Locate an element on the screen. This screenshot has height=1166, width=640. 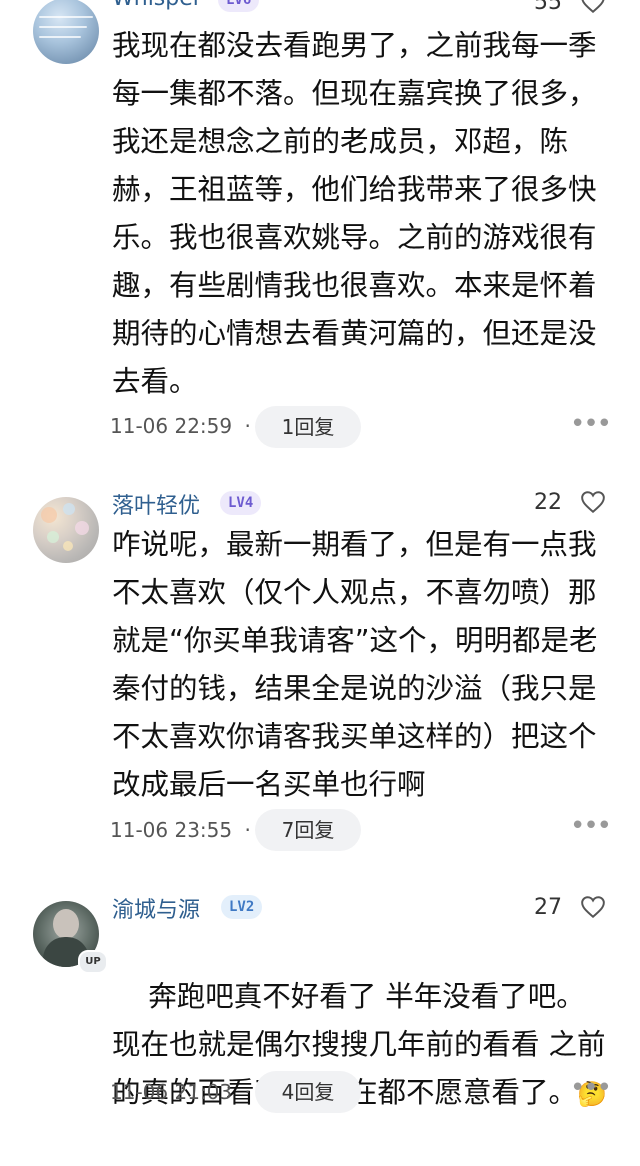
time-value: 11-06 22:59 is located at coordinates (171, 426).